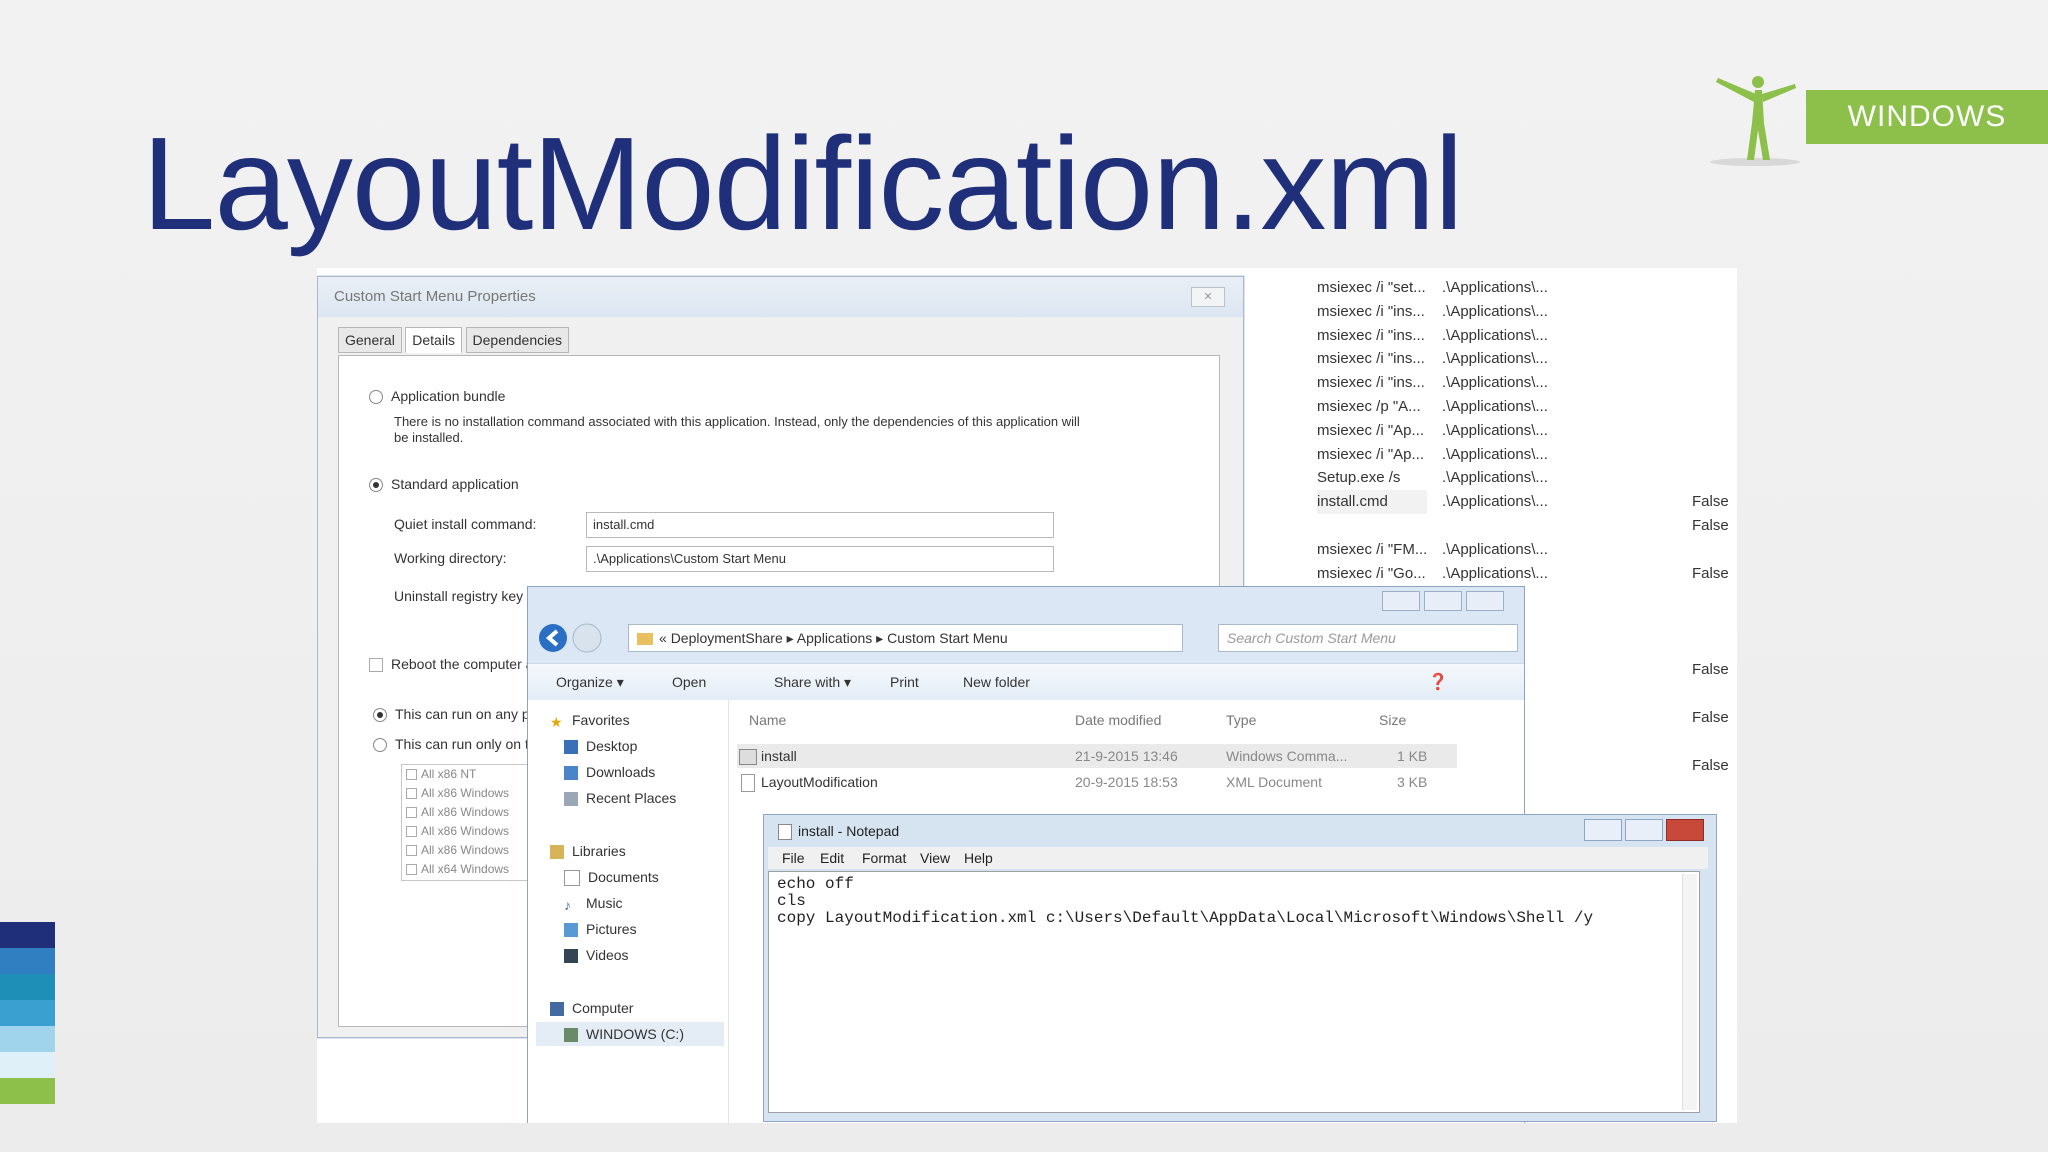 The width and height of the screenshot is (2048, 1152). What do you see at coordinates (1755, 121) in the screenshot?
I see `person-figure-icon` at bounding box center [1755, 121].